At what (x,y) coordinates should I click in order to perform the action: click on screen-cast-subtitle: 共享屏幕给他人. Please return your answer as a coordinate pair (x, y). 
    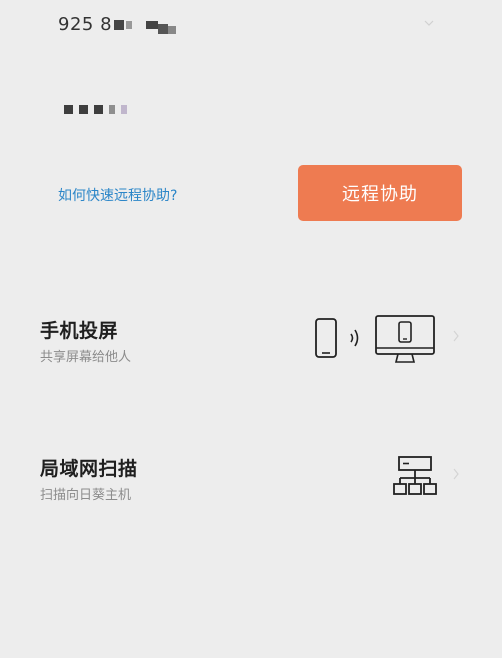
    Looking at the image, I should click on (86, 357).